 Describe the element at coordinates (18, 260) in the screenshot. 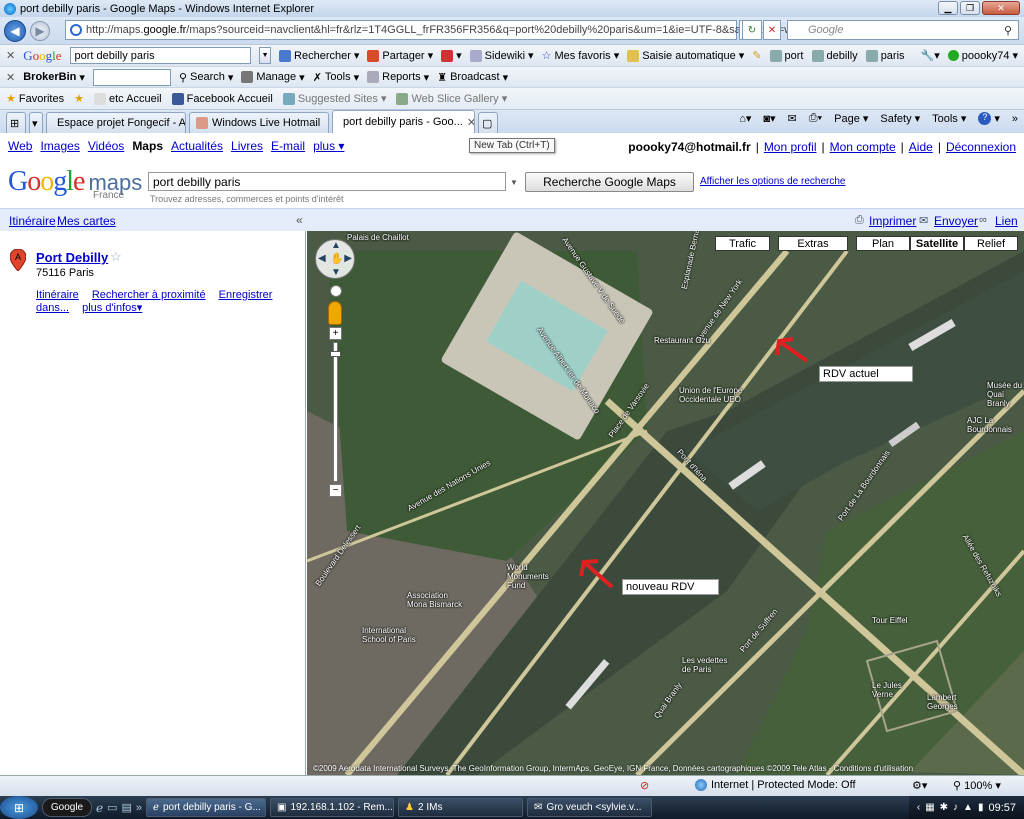

I see `marker-a-icon: A` at that location.